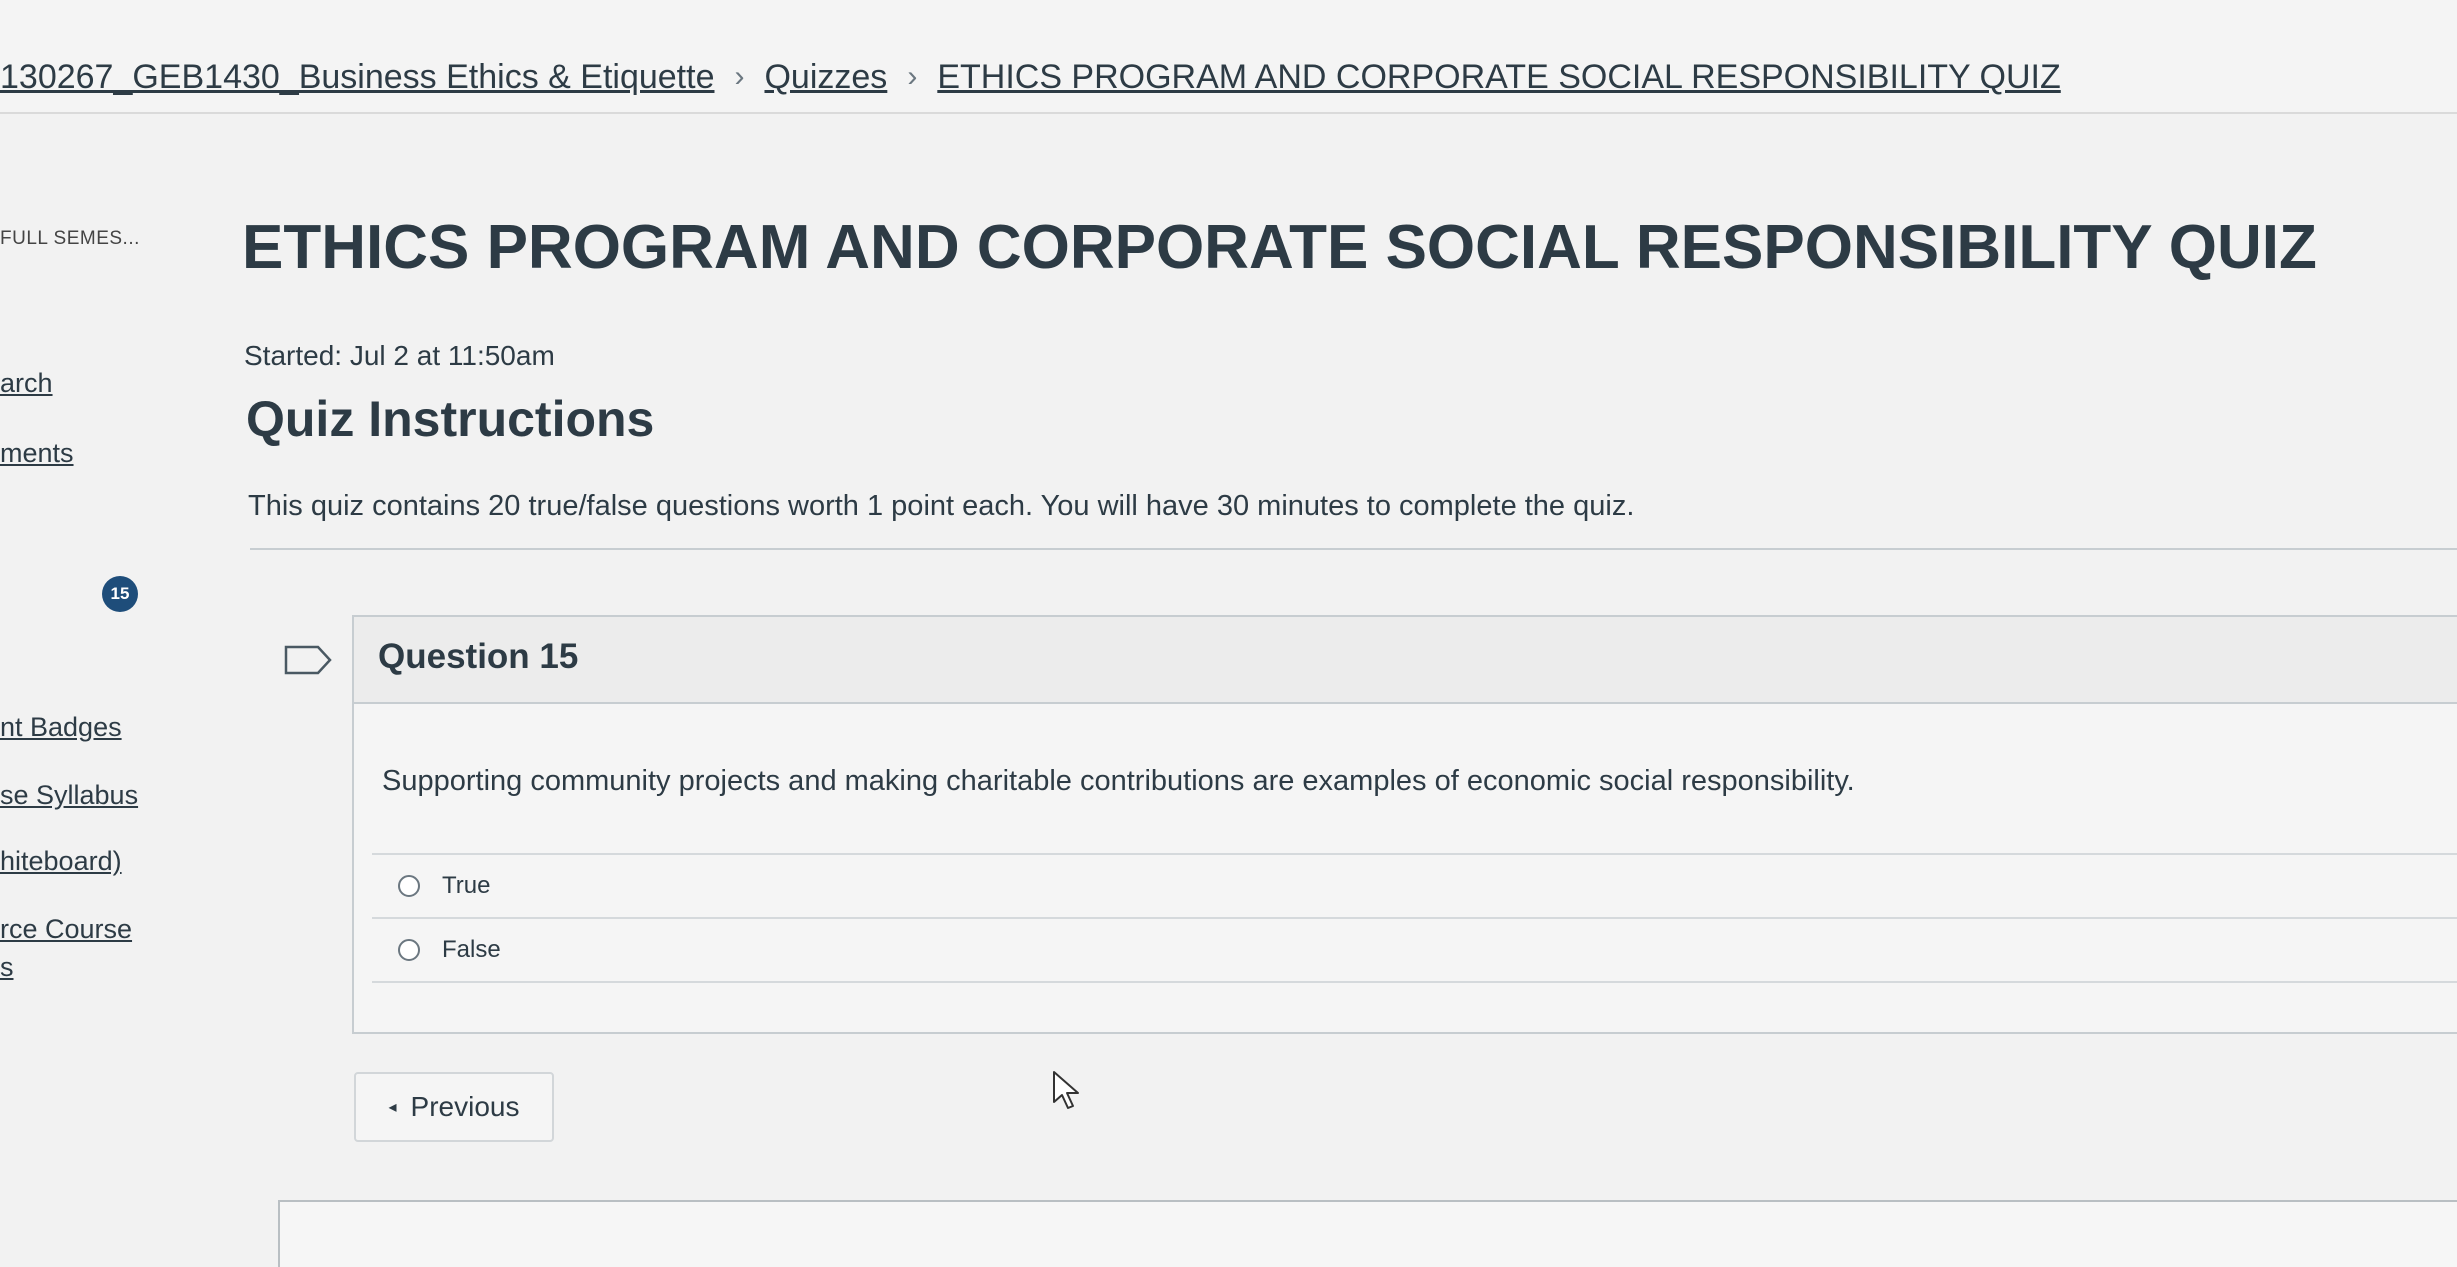  What do you see at coordinates (450, 419) in the screenshot?
I see `quiz-instructions-heading: Quiz Instructions` at bounding box center [450, 419].